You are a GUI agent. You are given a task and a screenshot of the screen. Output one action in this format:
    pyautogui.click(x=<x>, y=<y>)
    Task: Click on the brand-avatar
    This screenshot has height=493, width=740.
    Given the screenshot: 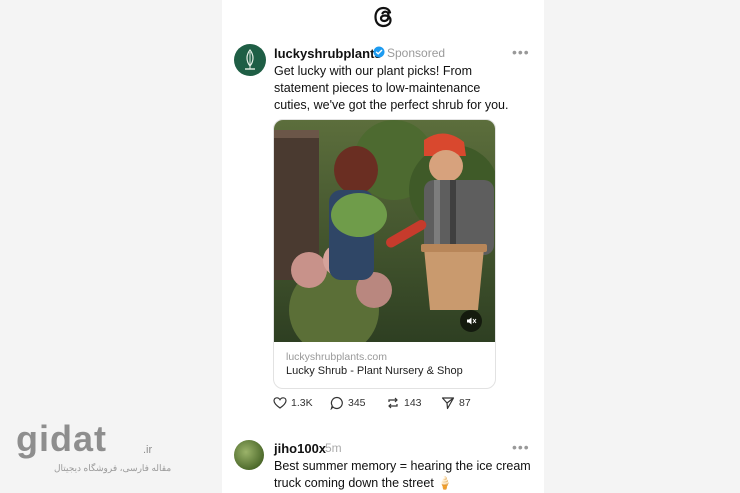 What is the action you would take?
    pyautogui.click(x=250, y=60)
    